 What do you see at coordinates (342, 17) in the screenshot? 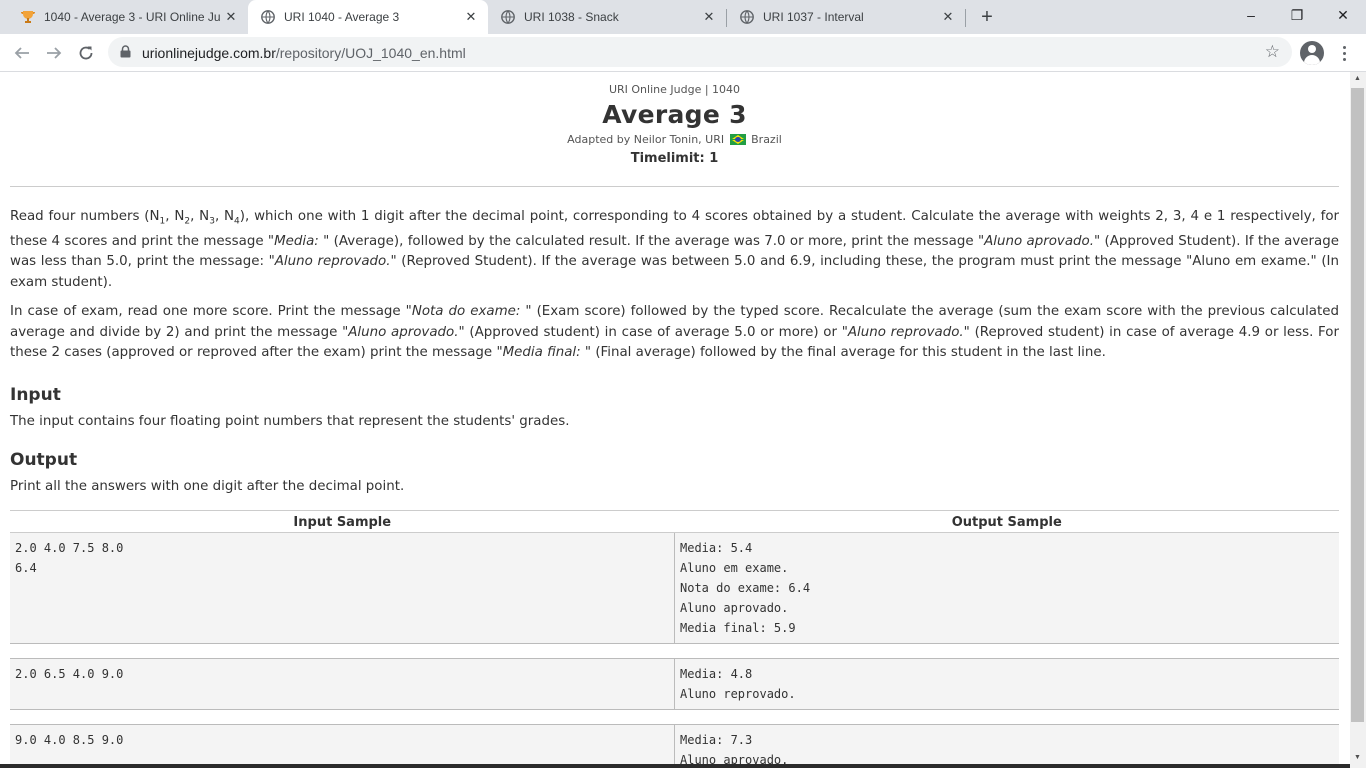
I see `tab-title: URI 1040 - Average 3` at bounding box center [342, 17].